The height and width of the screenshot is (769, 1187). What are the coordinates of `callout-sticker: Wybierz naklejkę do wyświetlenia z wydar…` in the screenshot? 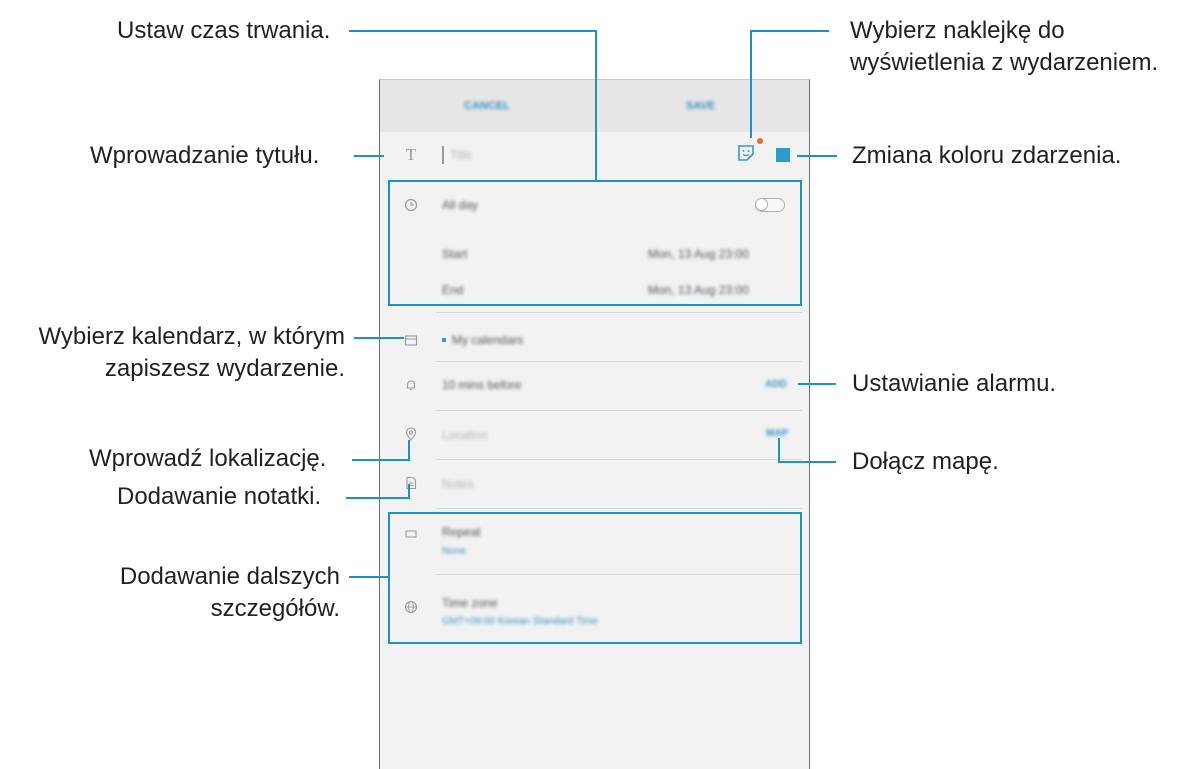 It's located at (1004, 46).